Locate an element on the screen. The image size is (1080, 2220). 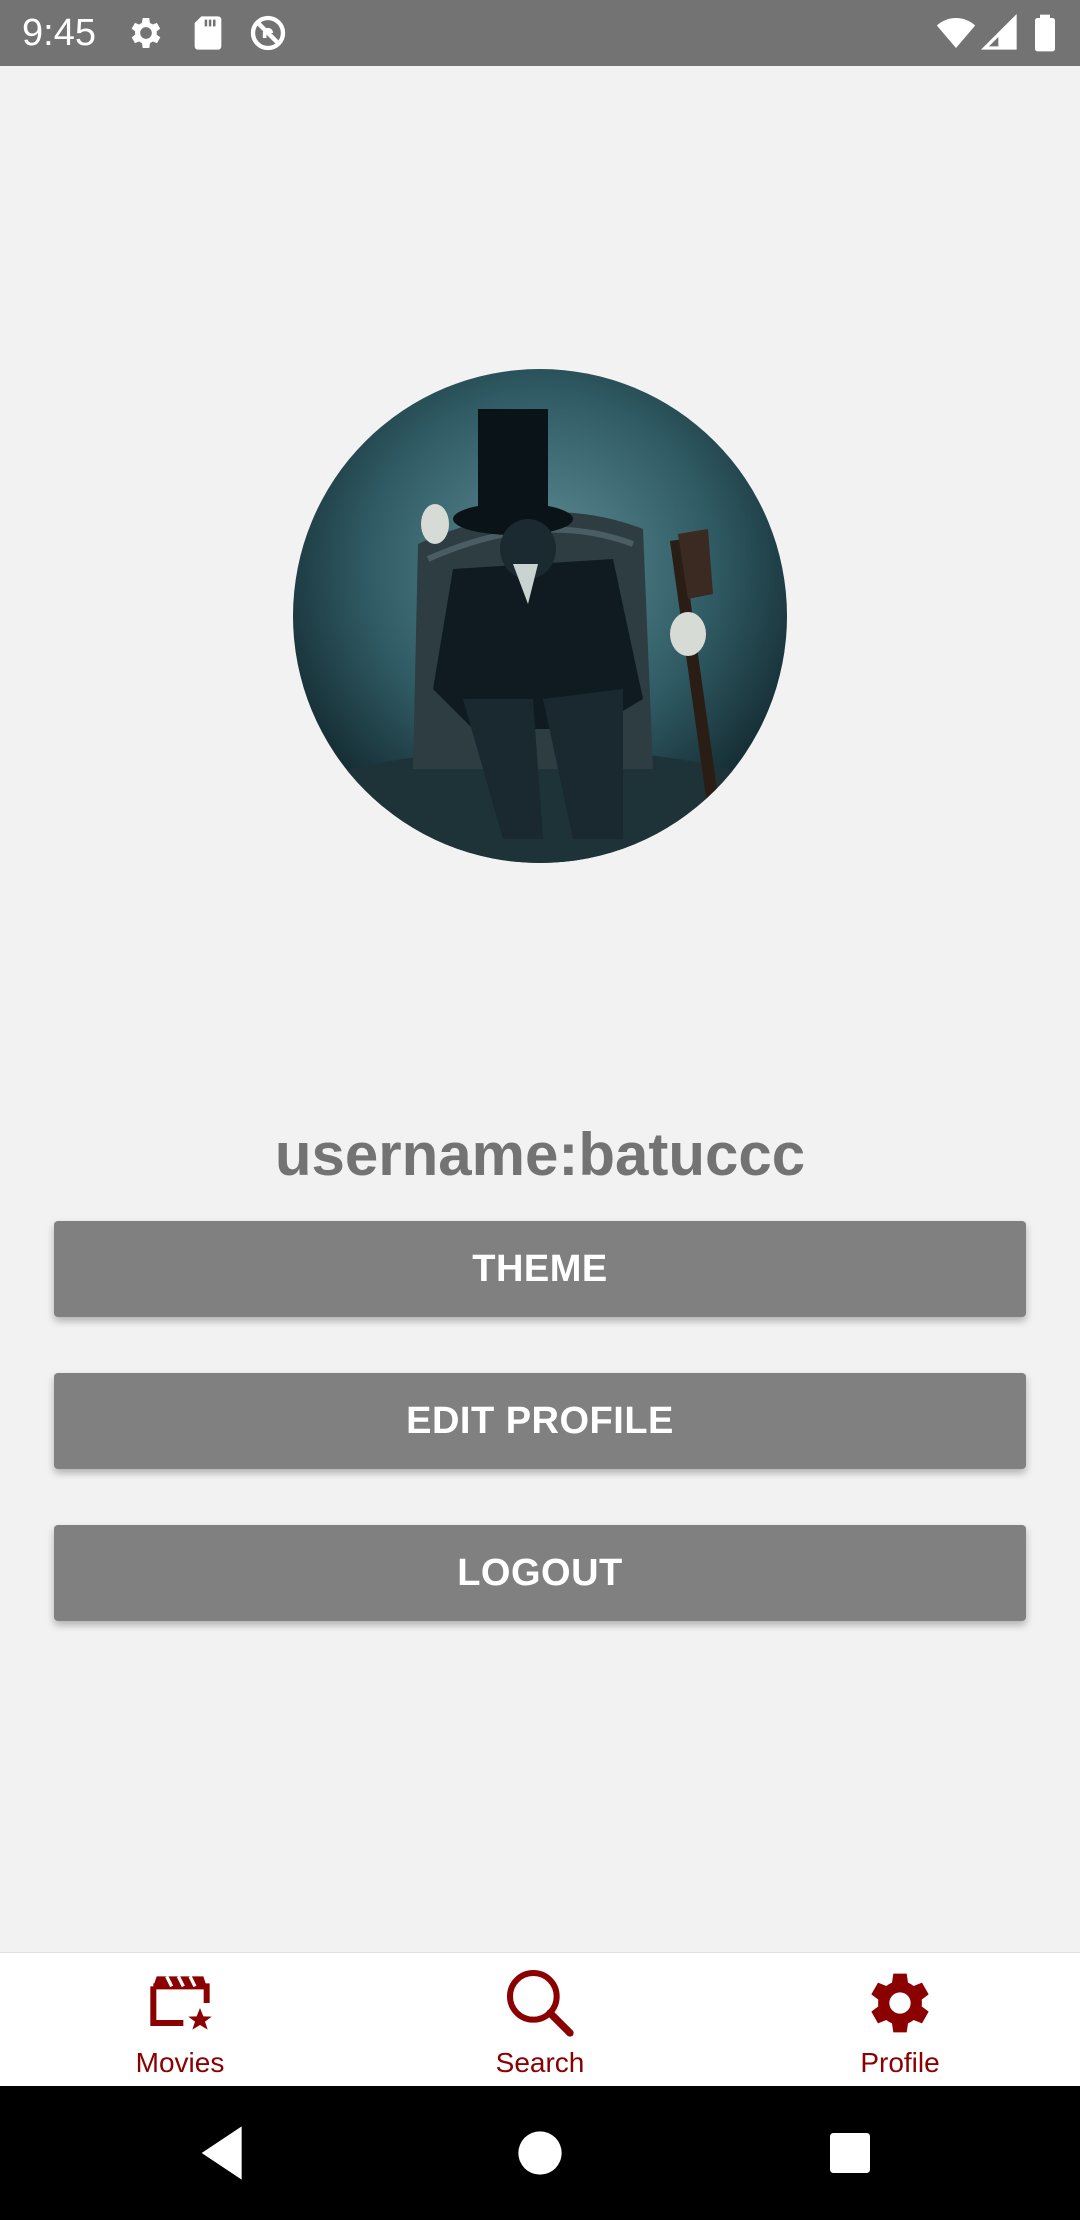
wifi-icon is located at coordinates (956, 33).